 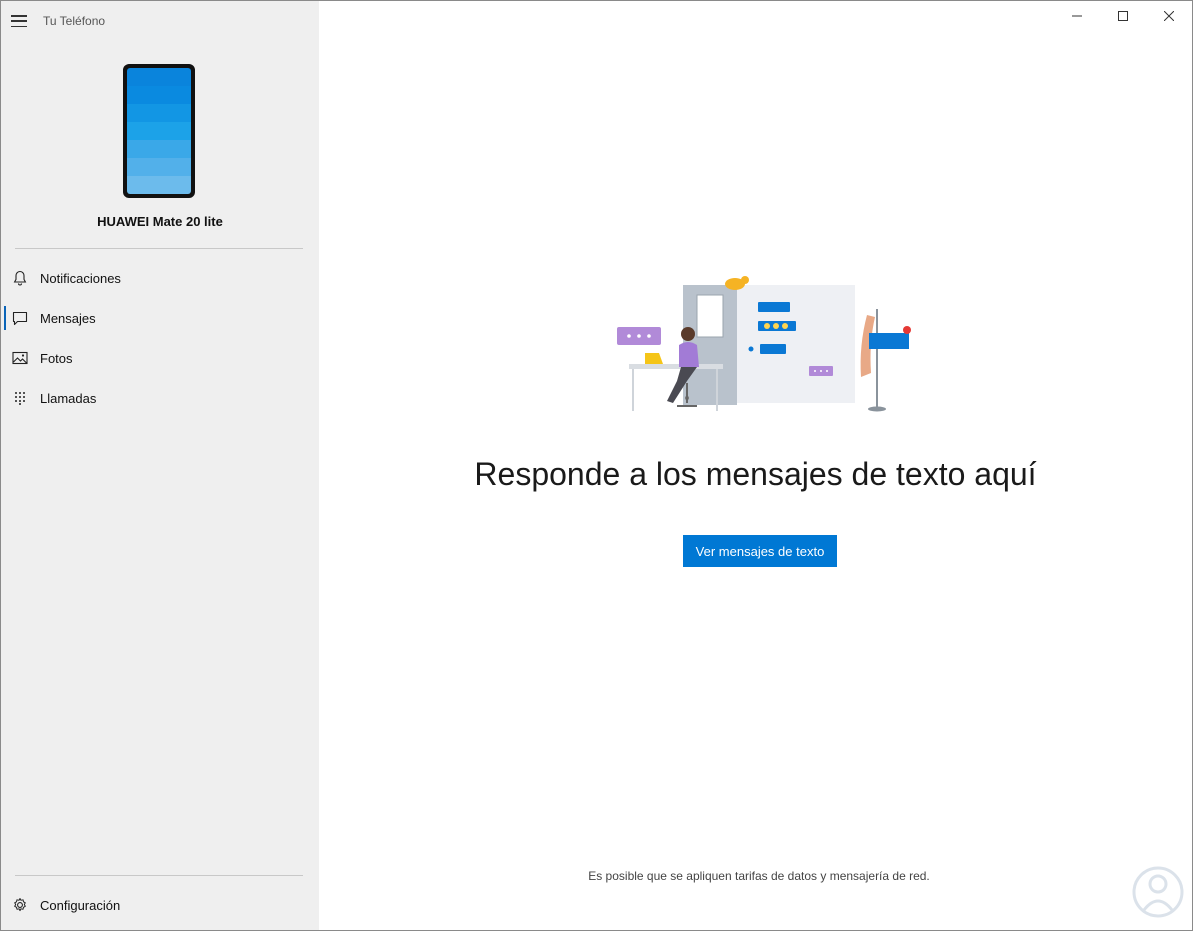 What do you see at coordinates (1158, 892) in the screenshot?
I see `watermark-logo` at bounding box center [1158, 892].